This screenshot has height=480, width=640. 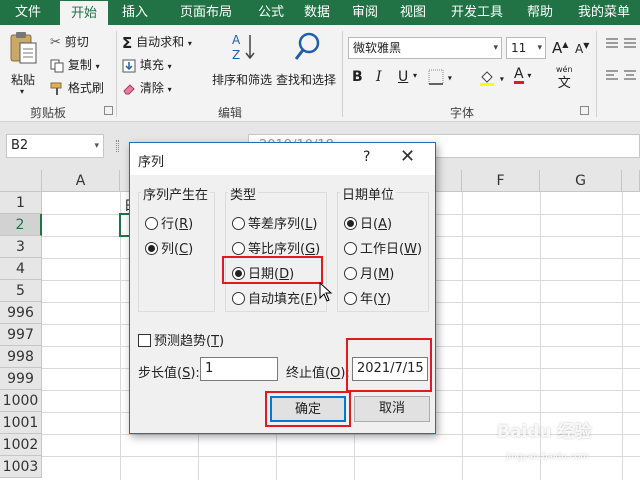 What do you see at coordinates (108, 110) in the screenshot?
I see `clipboard-launcher-icon` at bounding box center [108, 110].